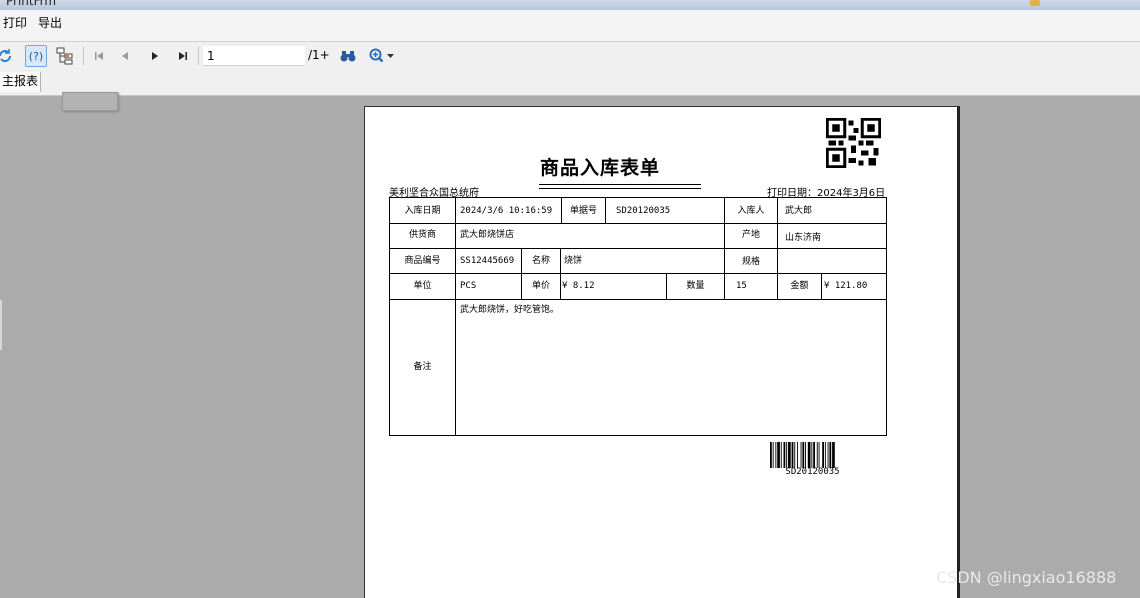  Describe the element at coordinates (540, 261) in the screenshot. I see `label-name: 名称` at that location.